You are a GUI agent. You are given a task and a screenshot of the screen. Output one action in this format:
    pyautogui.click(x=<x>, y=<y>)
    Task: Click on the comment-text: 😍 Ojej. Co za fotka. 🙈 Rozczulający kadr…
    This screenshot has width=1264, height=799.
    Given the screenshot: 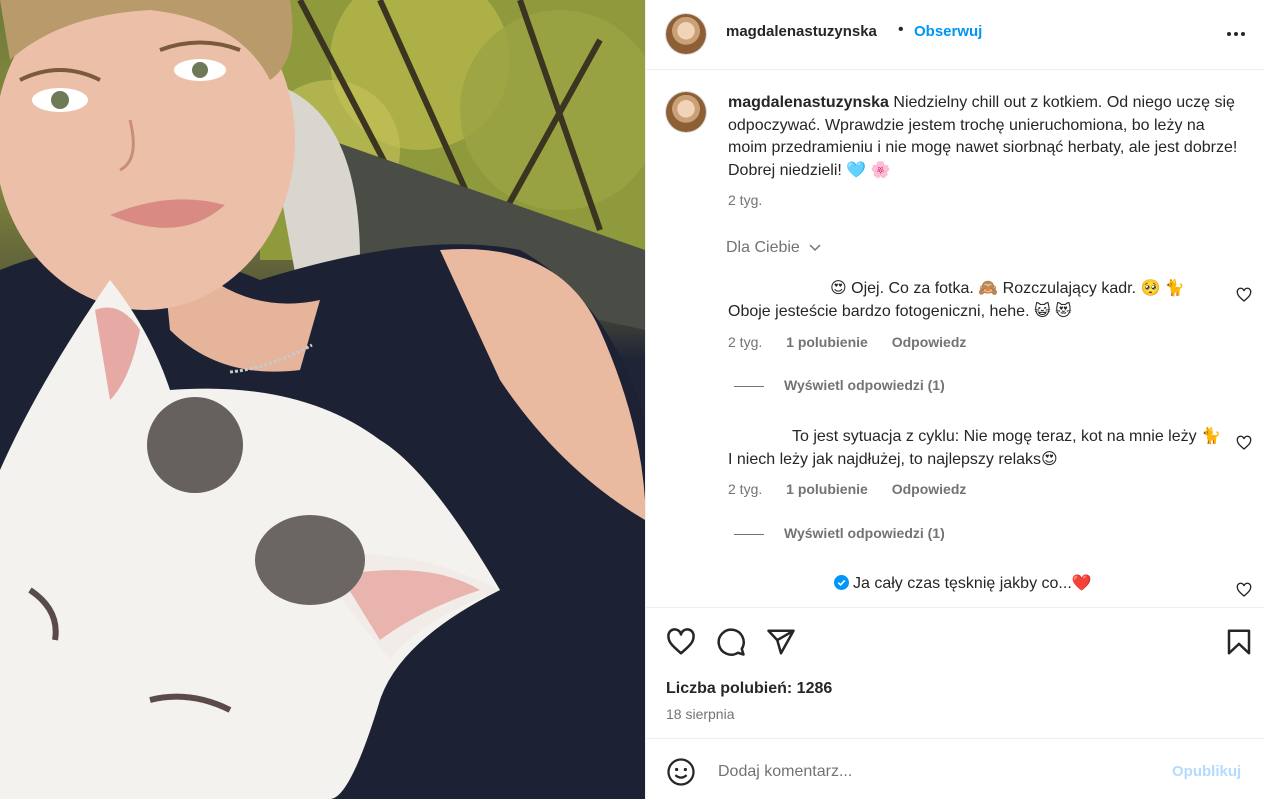 What is the action you would take?
    pyautogui.click(x=956, y=300)
    